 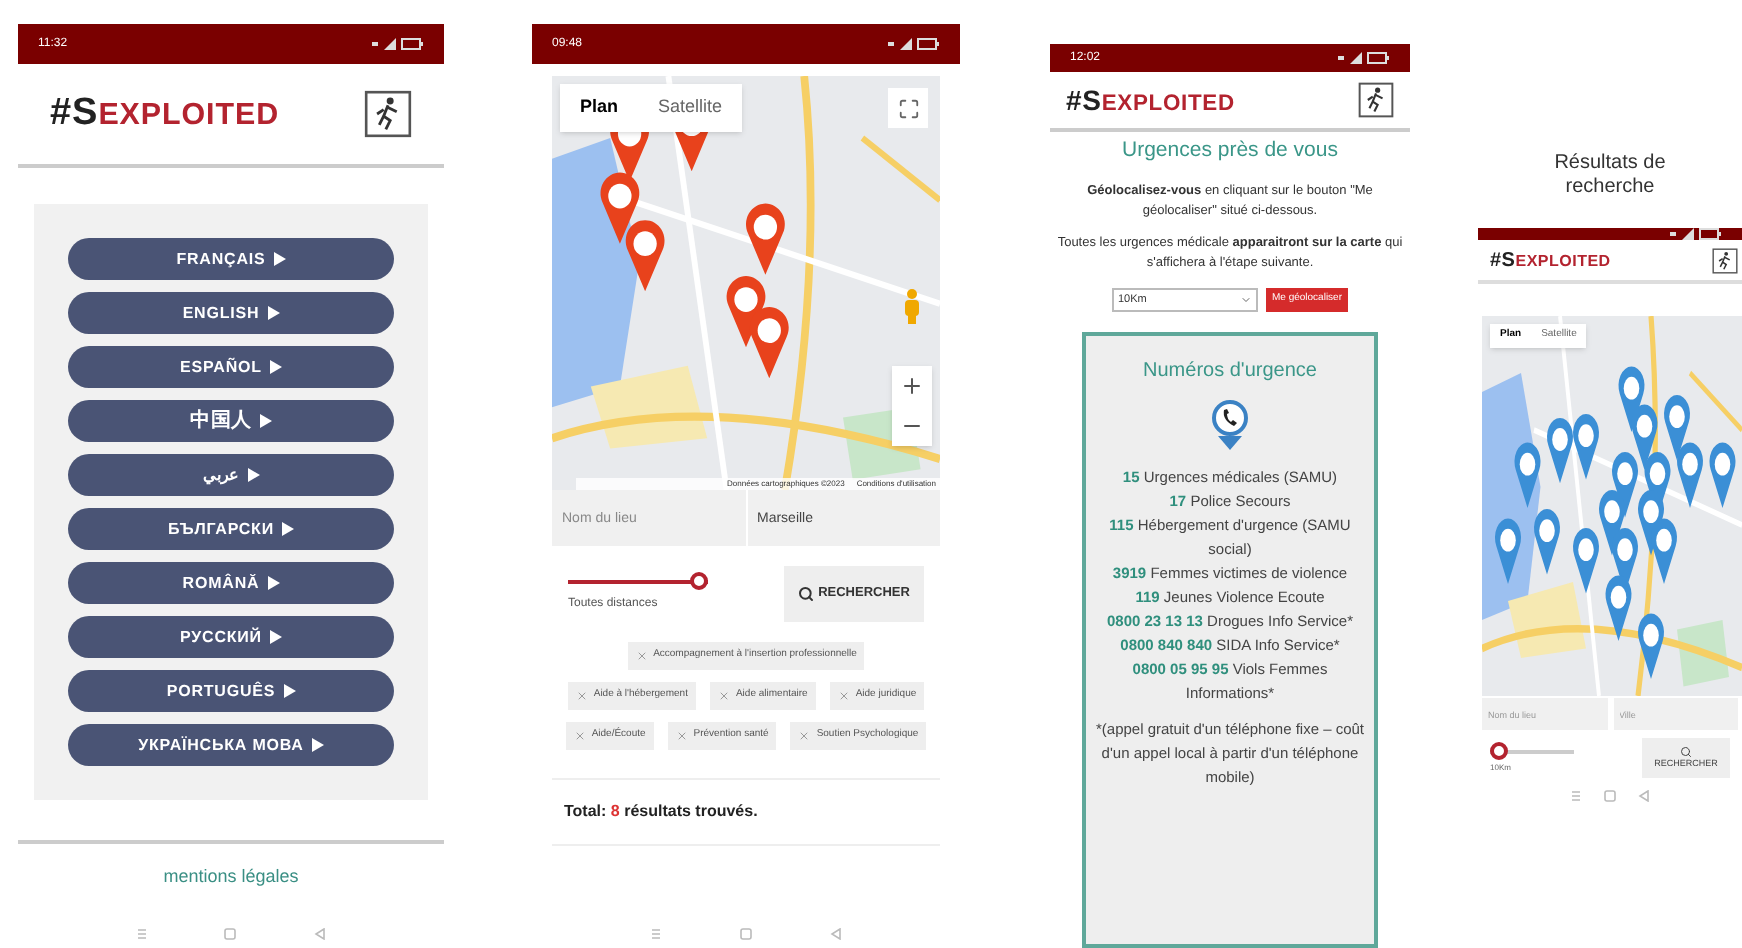 What do you see at coordinates (1230, 423) in the screenshot?
I see `phone-pin-icon` at bounding box center [1230, 423].